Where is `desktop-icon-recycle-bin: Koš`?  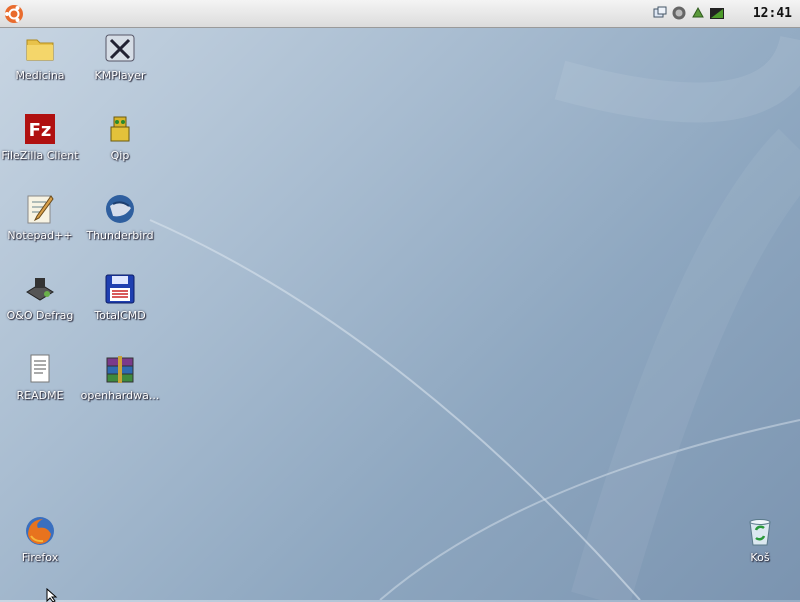
desktop-icon-recycle-bin: Koš is located at coordinates (760, 539).